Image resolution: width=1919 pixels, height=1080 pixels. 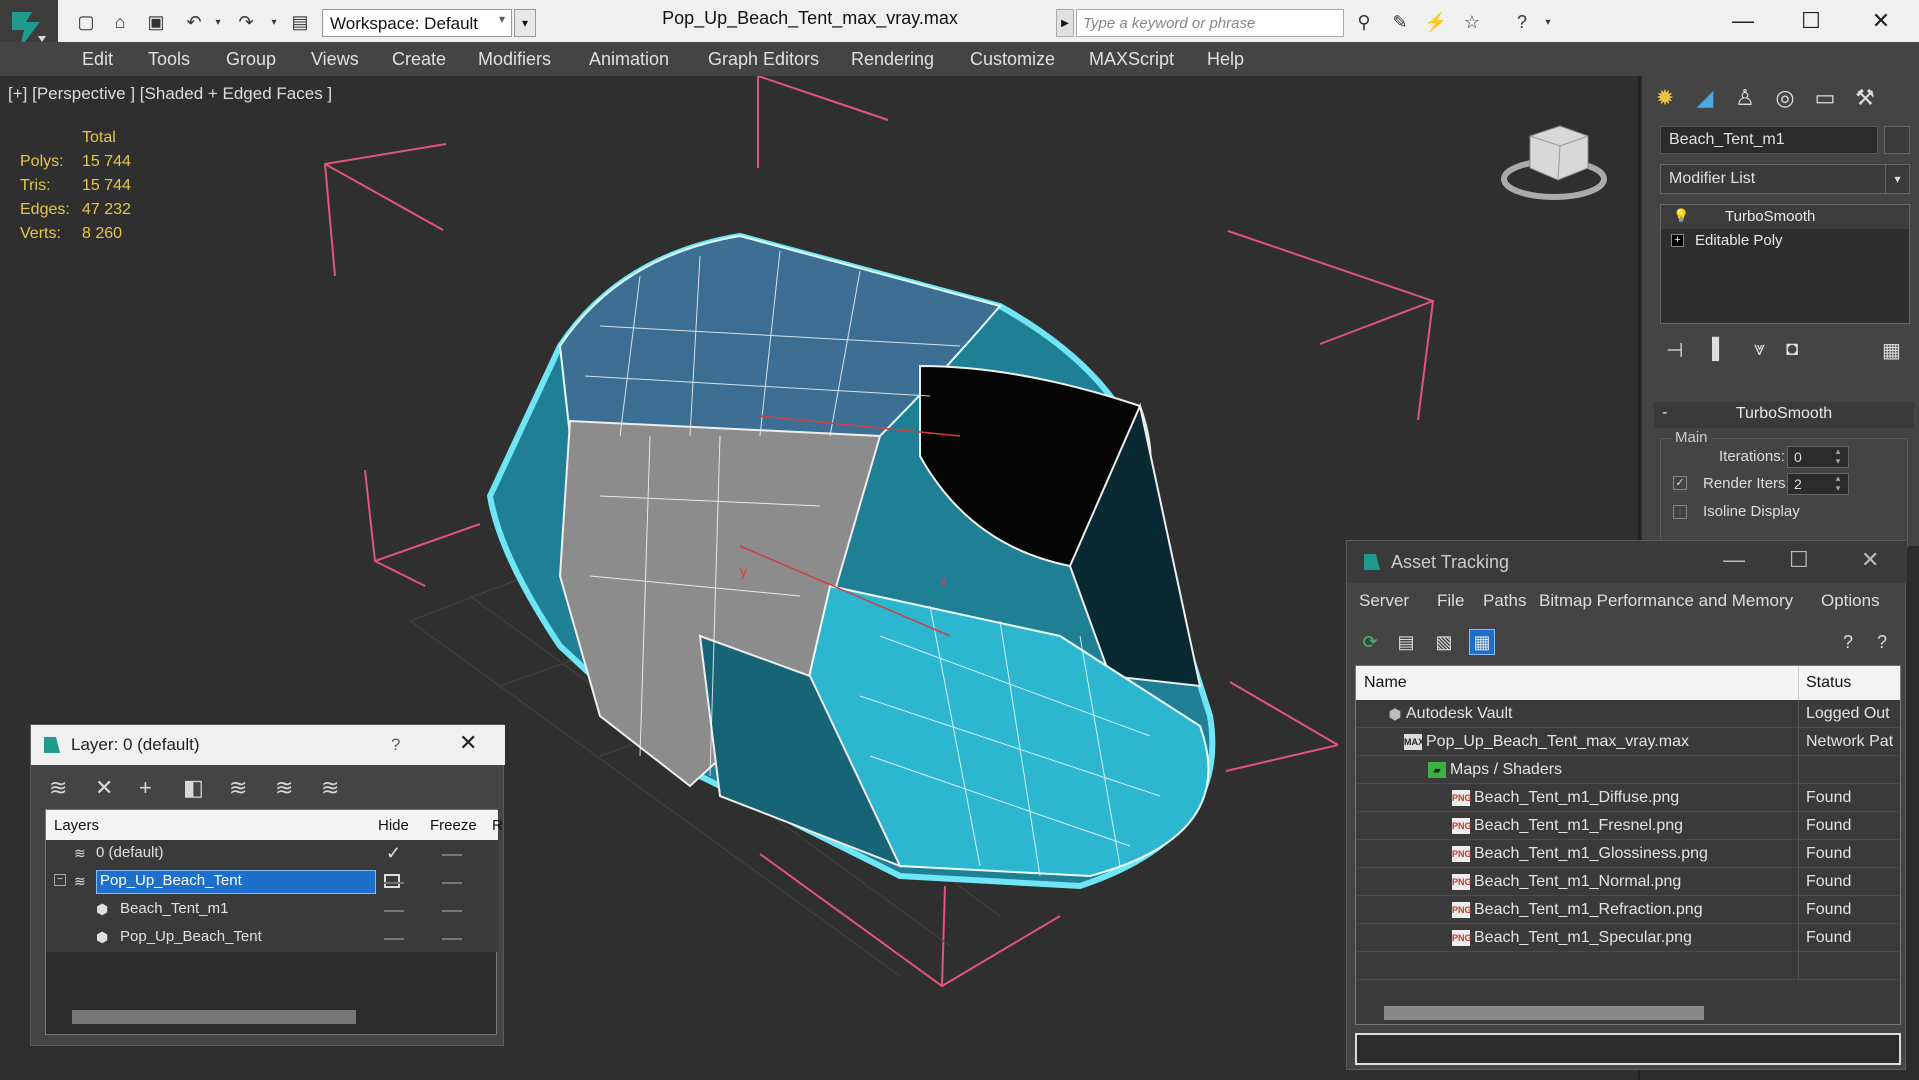 I want to click on menu-create: Create, so click(x=419, y=59).